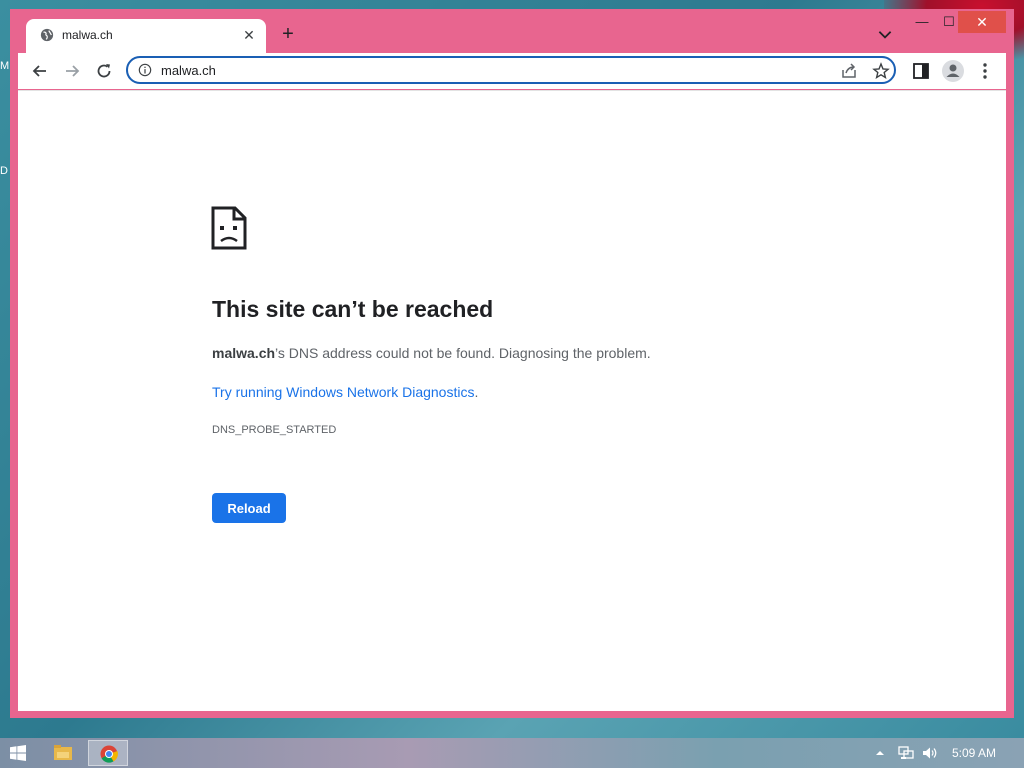  What do you see at coordinates (921, 71) in the screenshot?
I see `side-panel-icon` at bounding box center [921, 71].